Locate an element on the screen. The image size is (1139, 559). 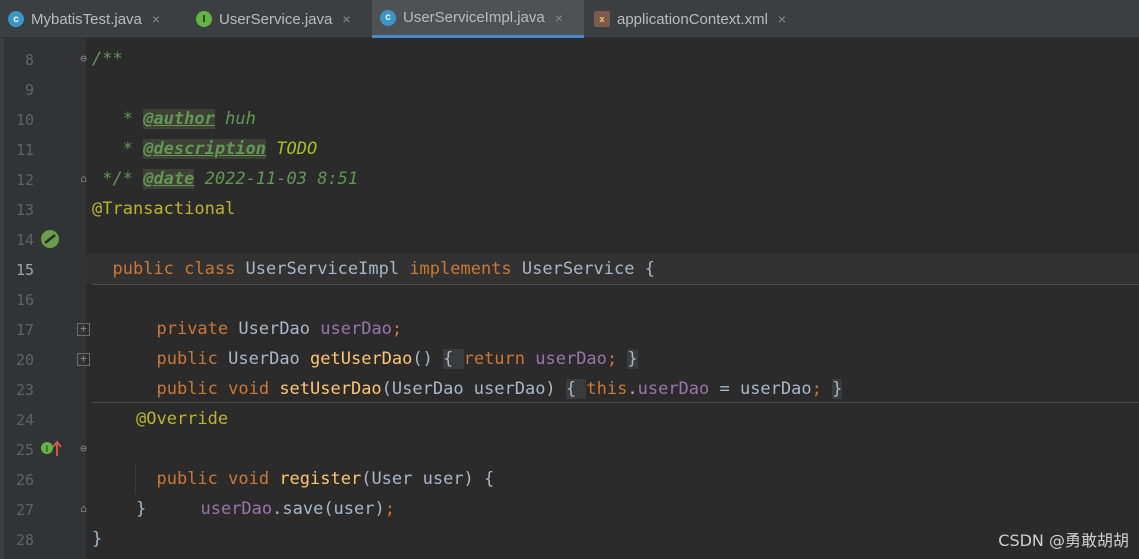
xml-icon: x is located at coordinates (602, 19).